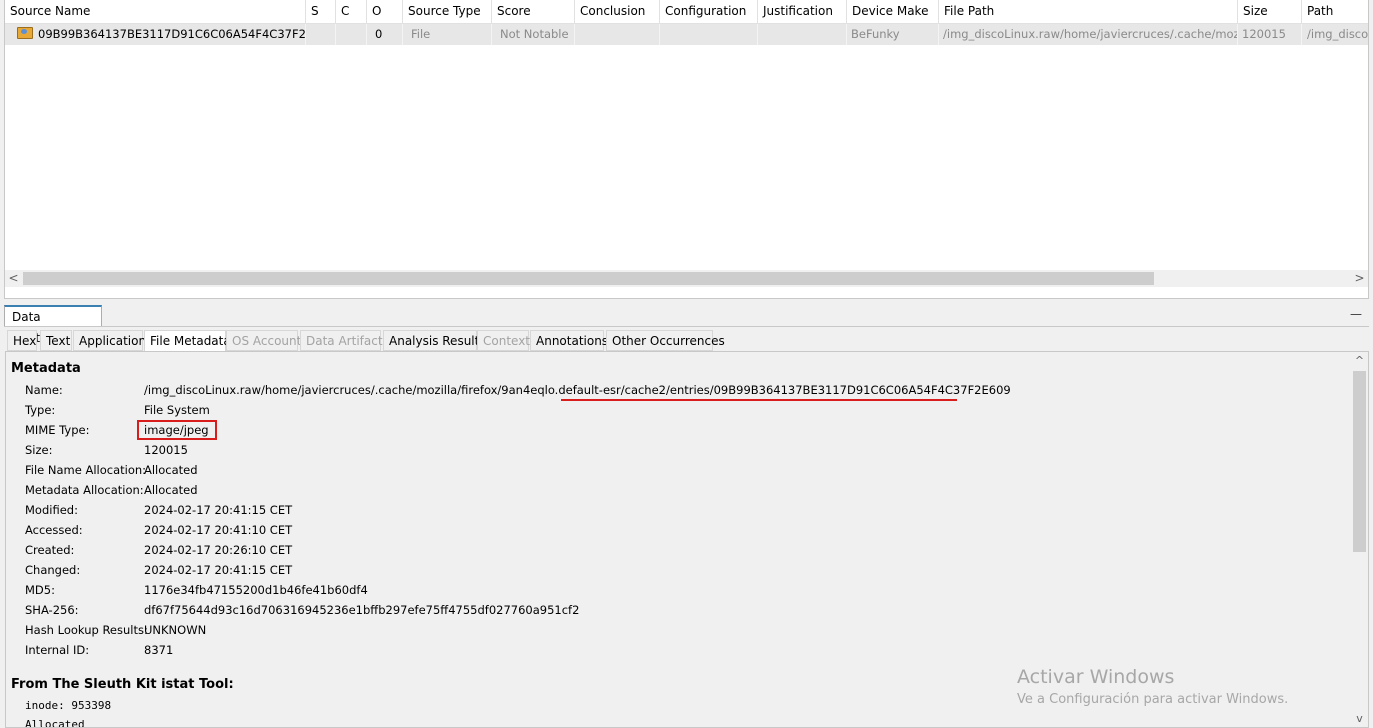 The height and width of the screenshot is (728, 1373). What do you see at coordinates (122, 684) in the screenshot?
I see `istat-heading: From The Sleuth Kit istat Tool:` at bounding box center [122, 684].